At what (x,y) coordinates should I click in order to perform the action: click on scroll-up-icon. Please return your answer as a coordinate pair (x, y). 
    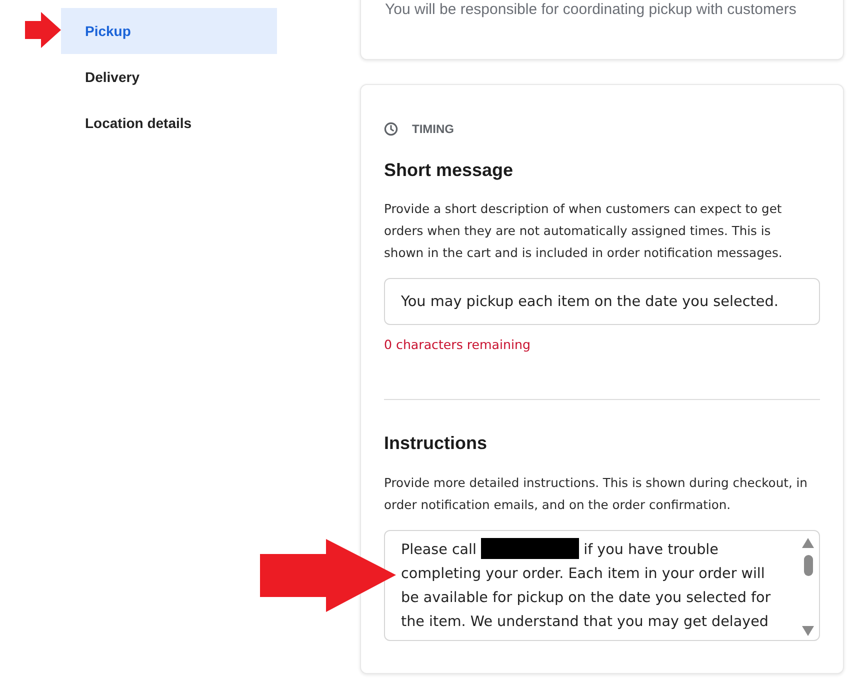
    Looking at the image, I should click on (808, 543).